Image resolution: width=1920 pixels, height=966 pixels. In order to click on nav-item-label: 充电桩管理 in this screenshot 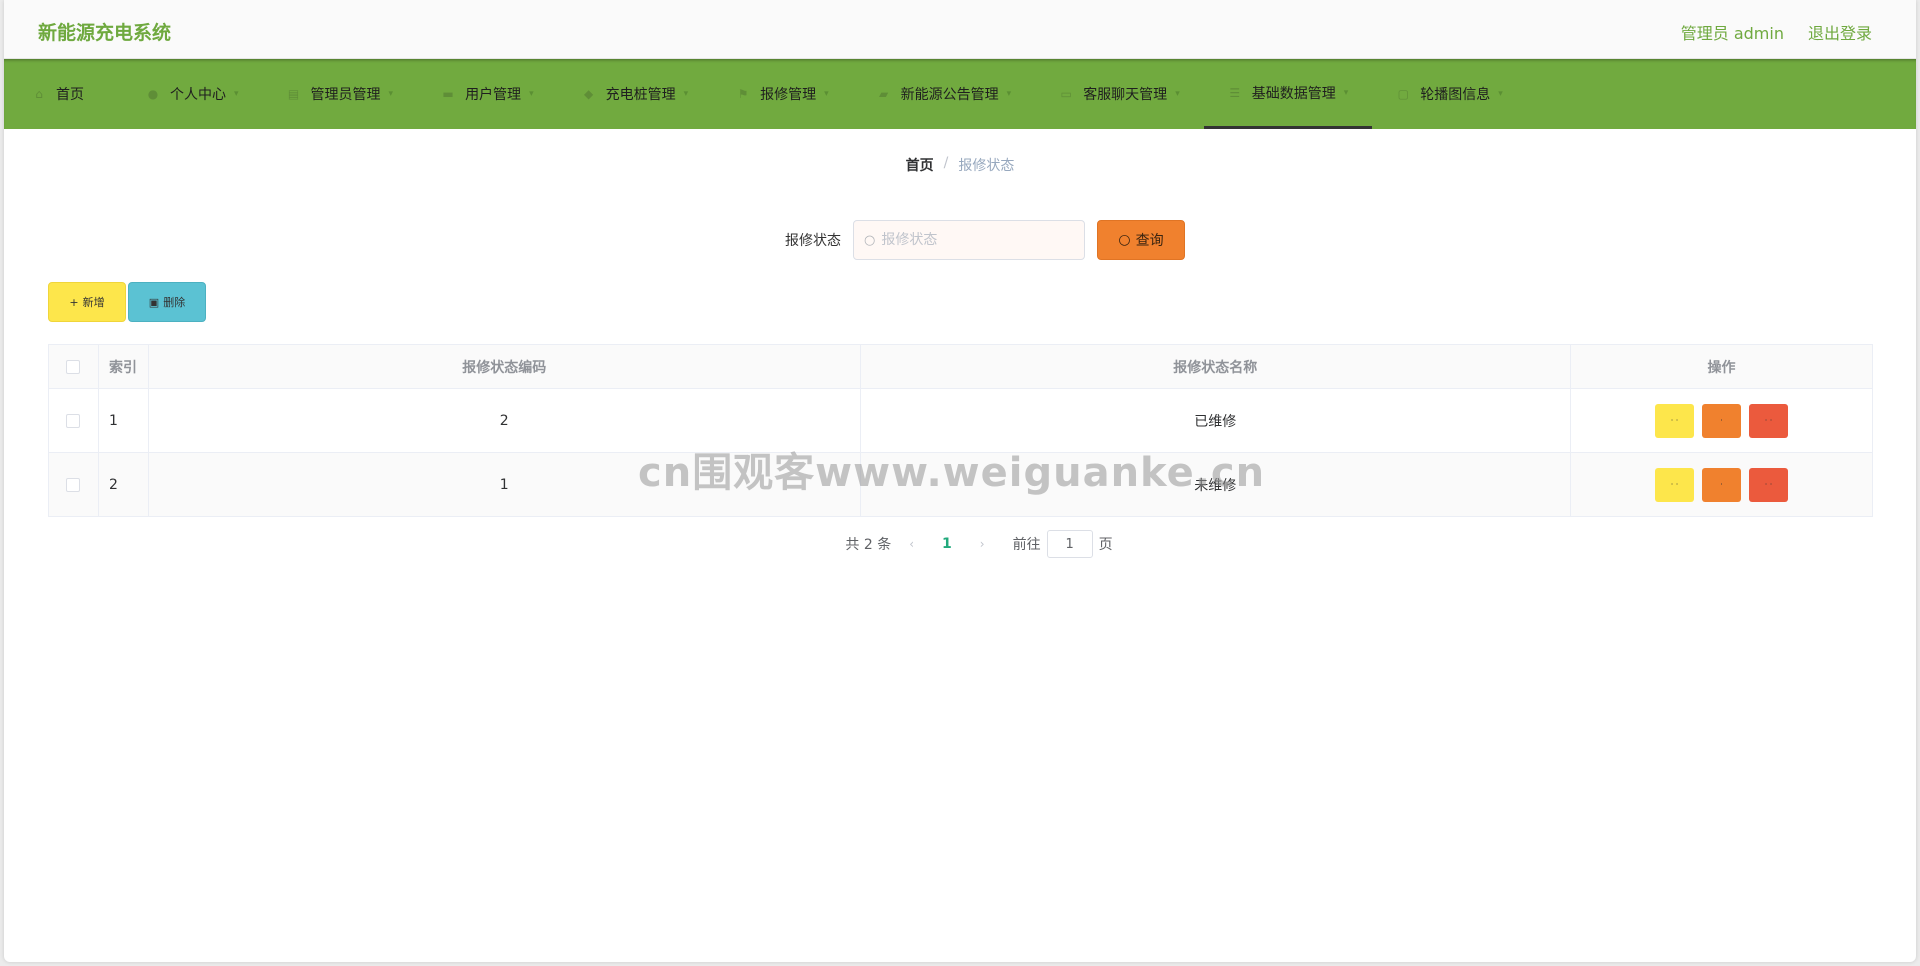, I will do `click(640, 95)`.